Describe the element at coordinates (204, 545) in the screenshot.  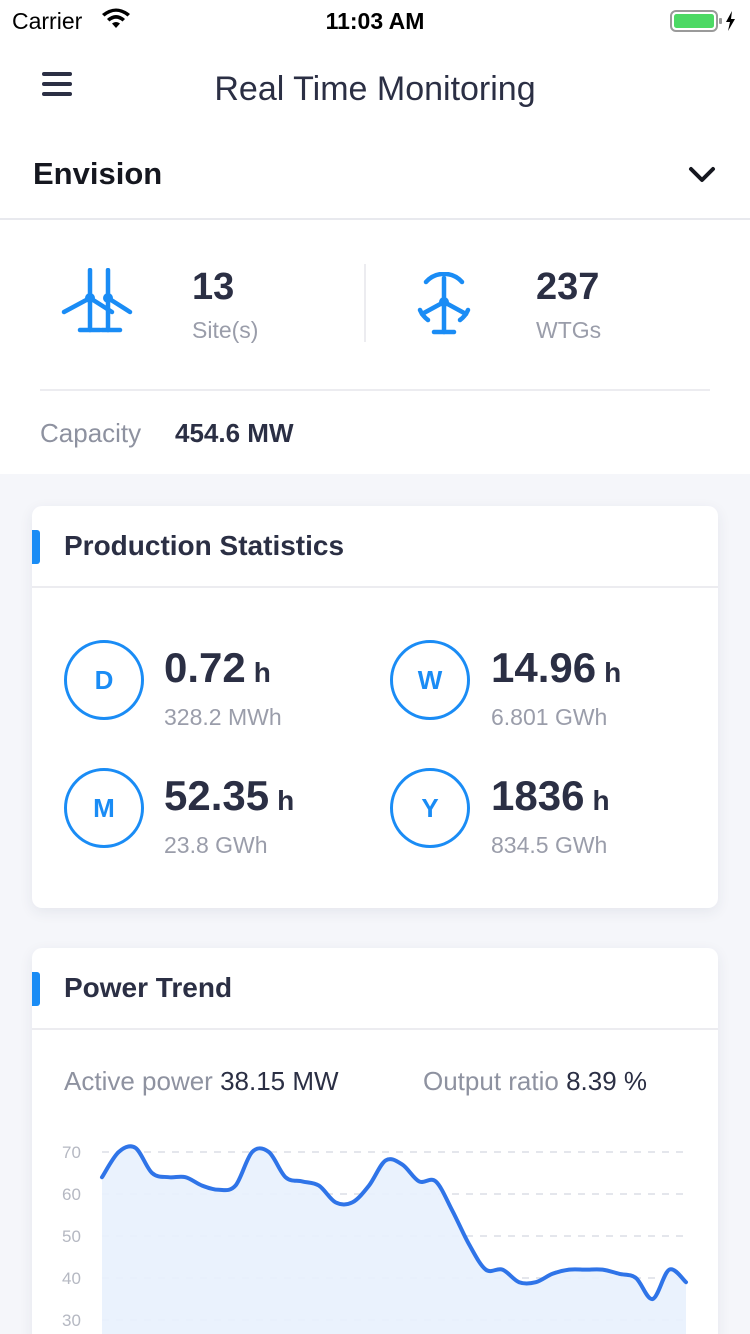
I see `card-title: Production Statistics` at that location.